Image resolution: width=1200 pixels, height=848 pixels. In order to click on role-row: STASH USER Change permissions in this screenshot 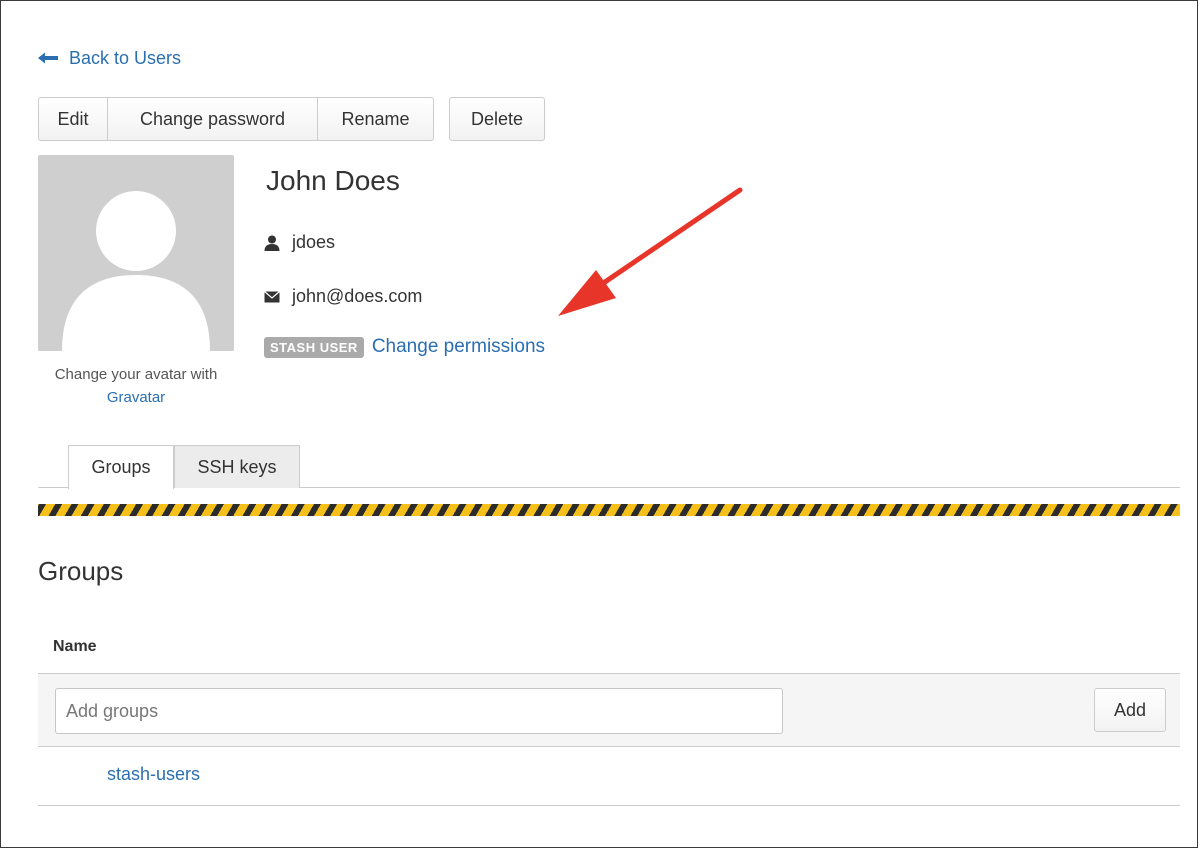, I will do `click(404, 347)`.